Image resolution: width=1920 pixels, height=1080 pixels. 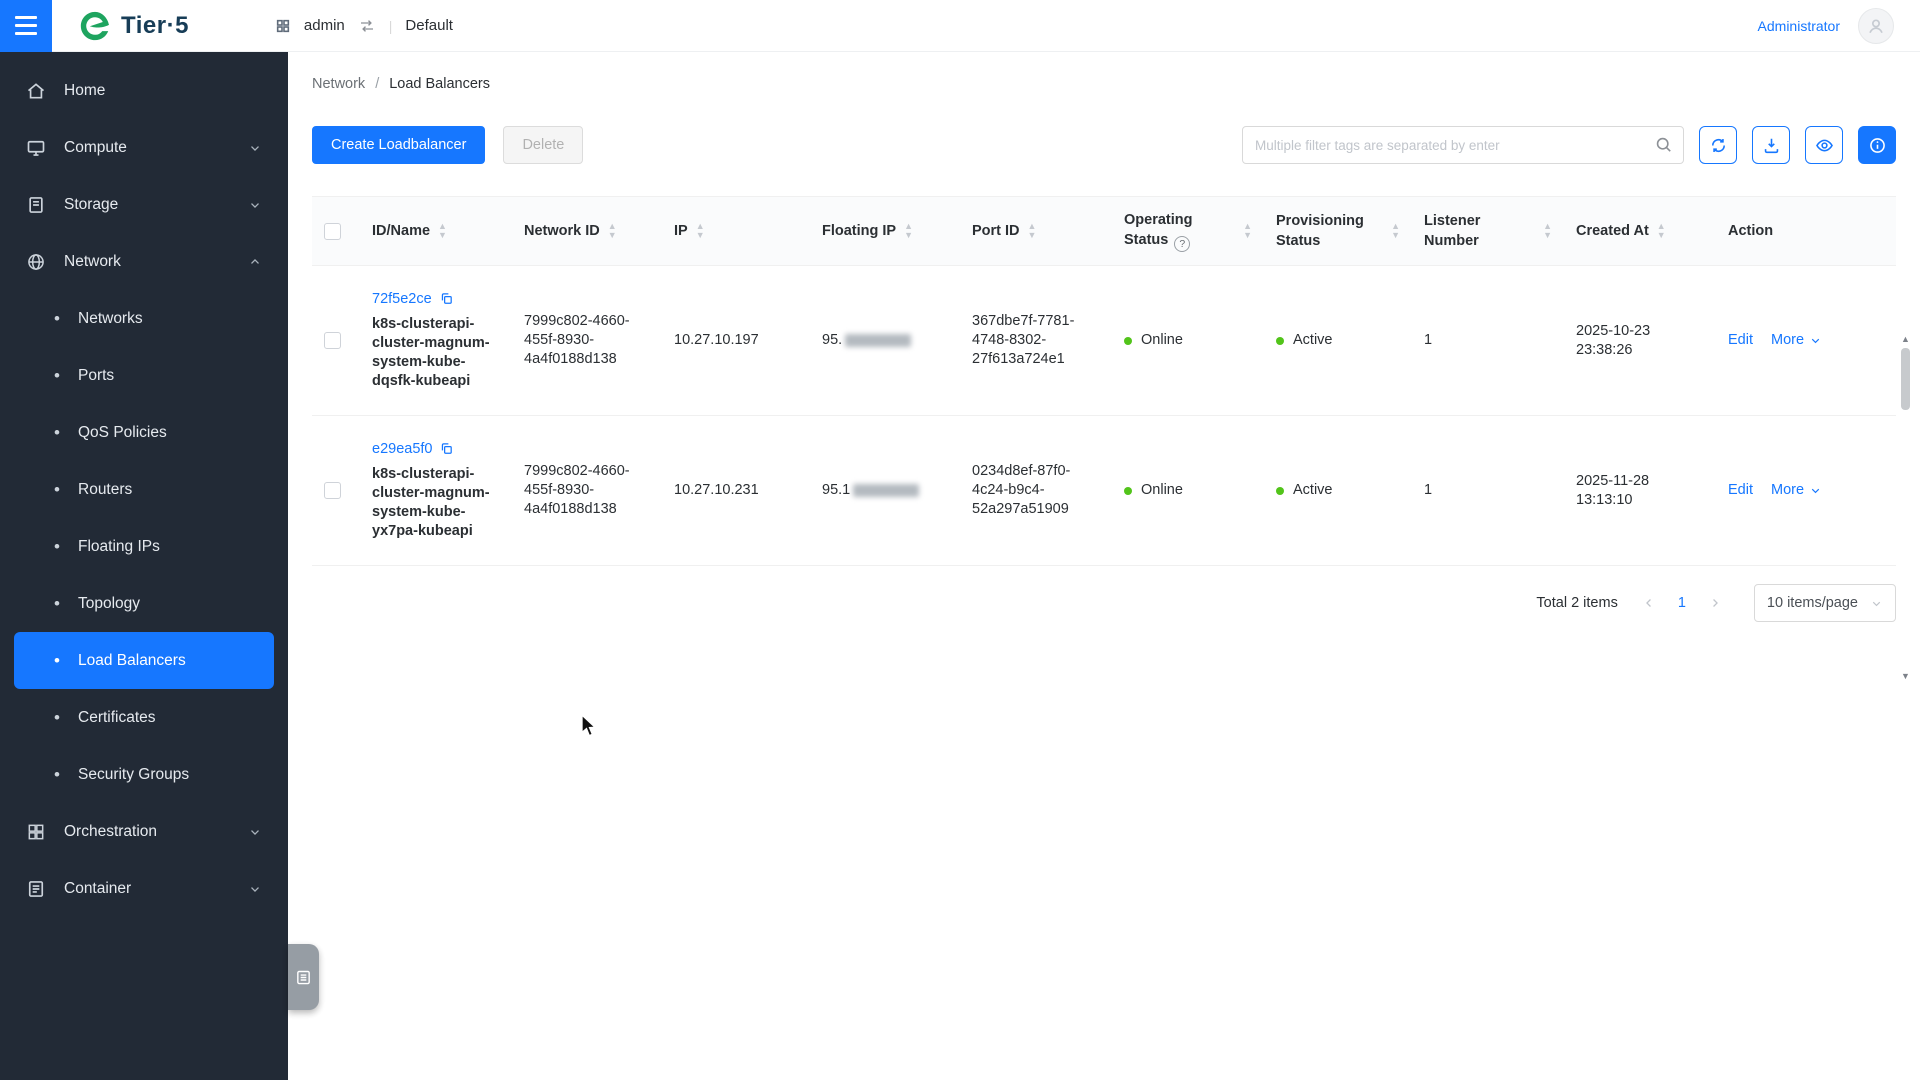 I want to click on project-switcher: admin | Default, so click(x=364, y=26).